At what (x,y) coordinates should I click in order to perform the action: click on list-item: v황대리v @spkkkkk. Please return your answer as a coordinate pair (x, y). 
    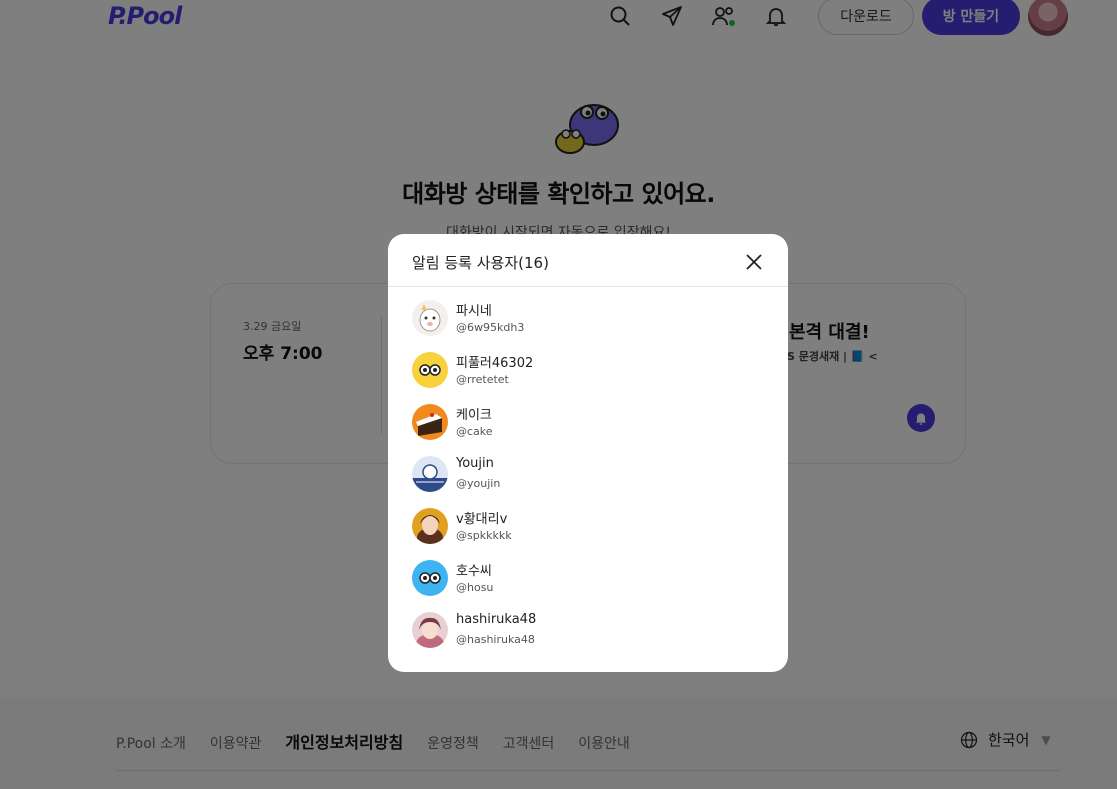
    Looking at the image, I should click on (588, 524).